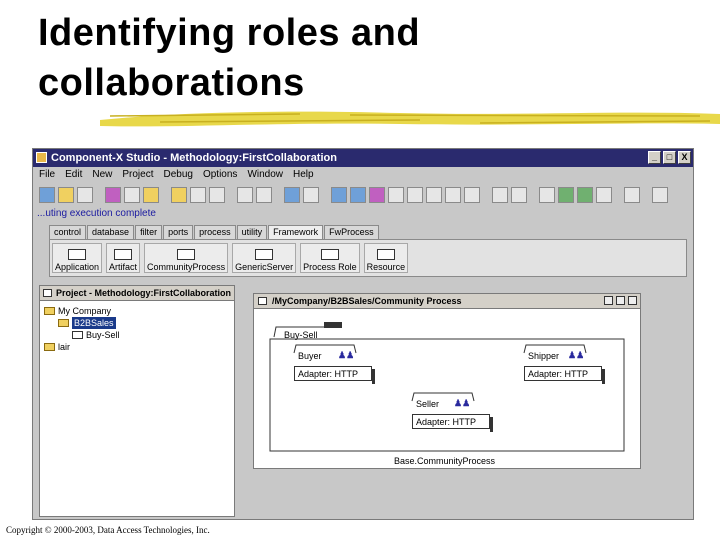  I want to click on diagram-maximize-button, so click(620, 300).